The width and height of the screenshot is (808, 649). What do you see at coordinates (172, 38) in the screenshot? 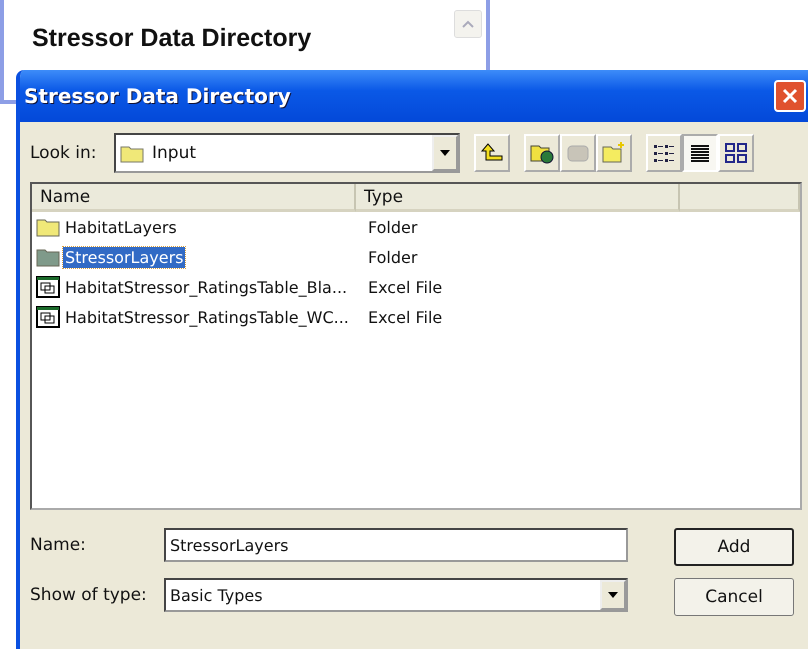
I see `window-heading: Stressor Data Directory` at bounding box center [172, 38].